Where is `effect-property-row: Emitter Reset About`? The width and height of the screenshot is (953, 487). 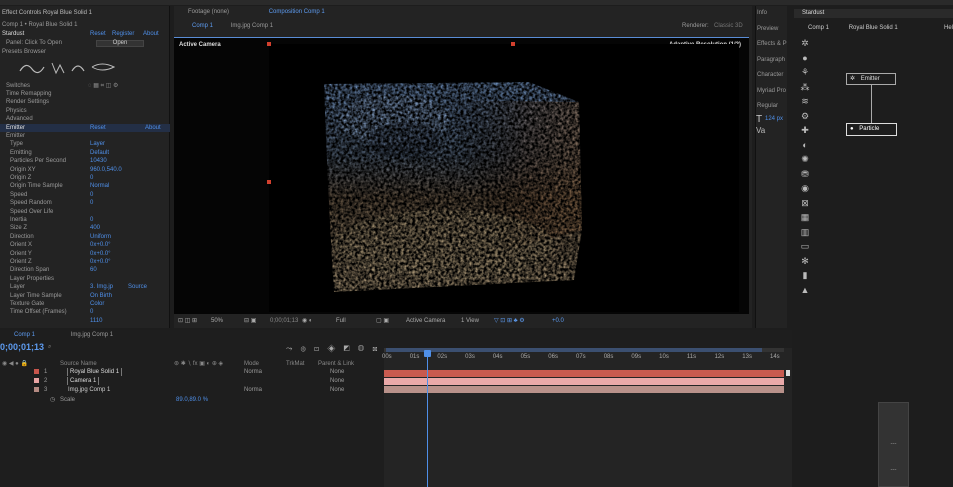 effect-property-row: Emitter Reset About is located at coordinates (85, 127).